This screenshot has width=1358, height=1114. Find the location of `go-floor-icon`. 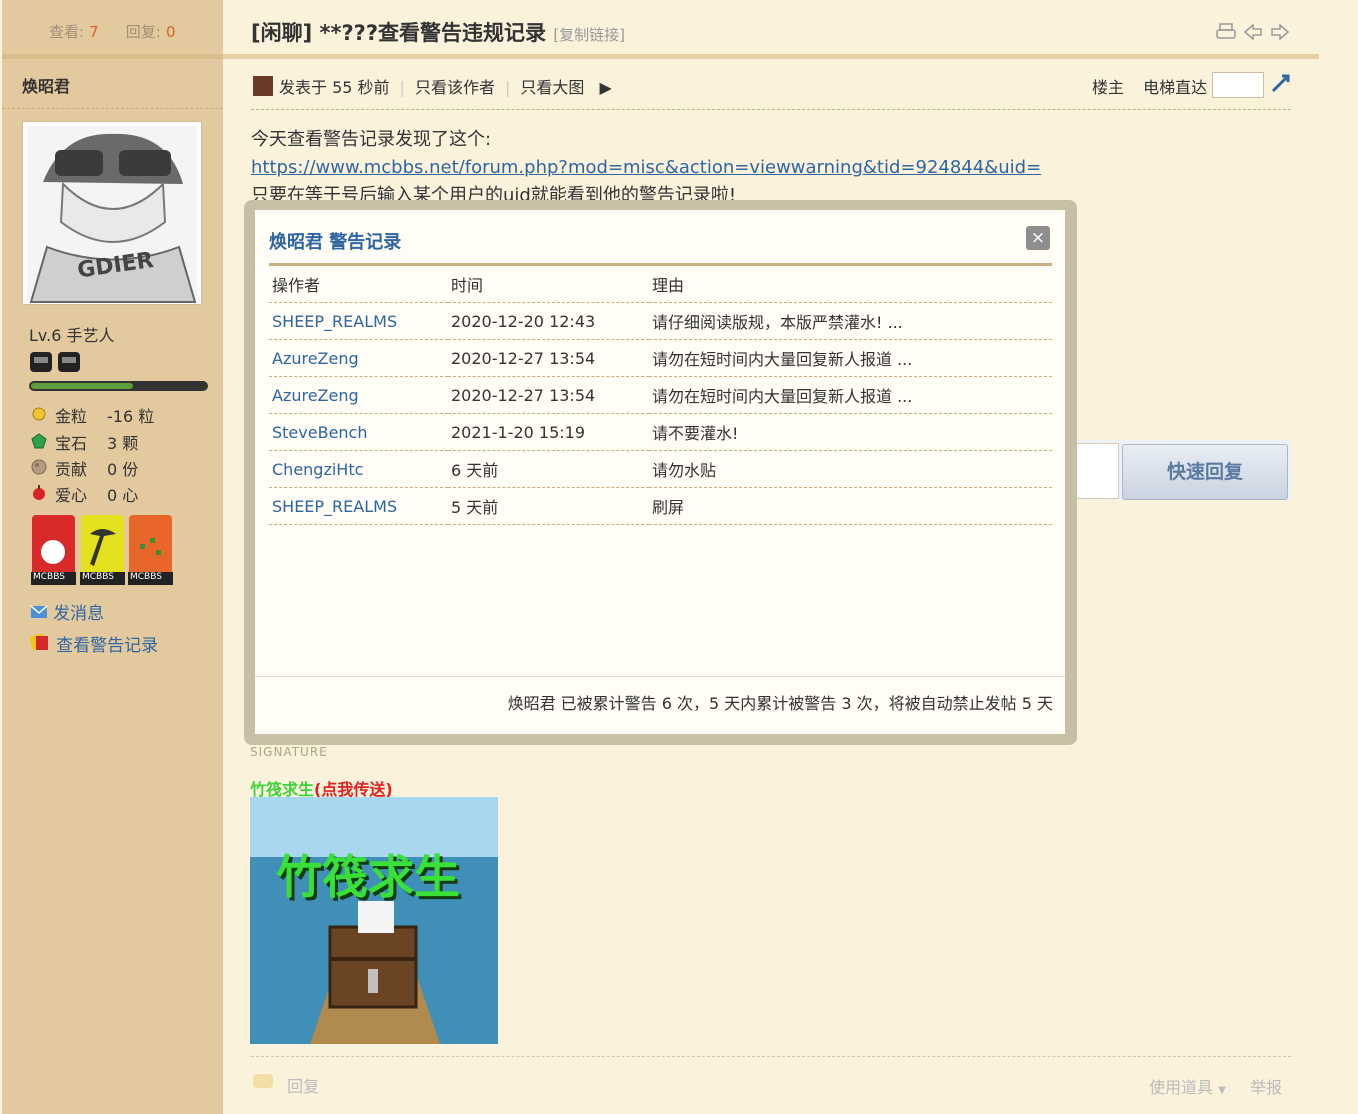

go-floor-icon is located at coordinates (1281, 86).